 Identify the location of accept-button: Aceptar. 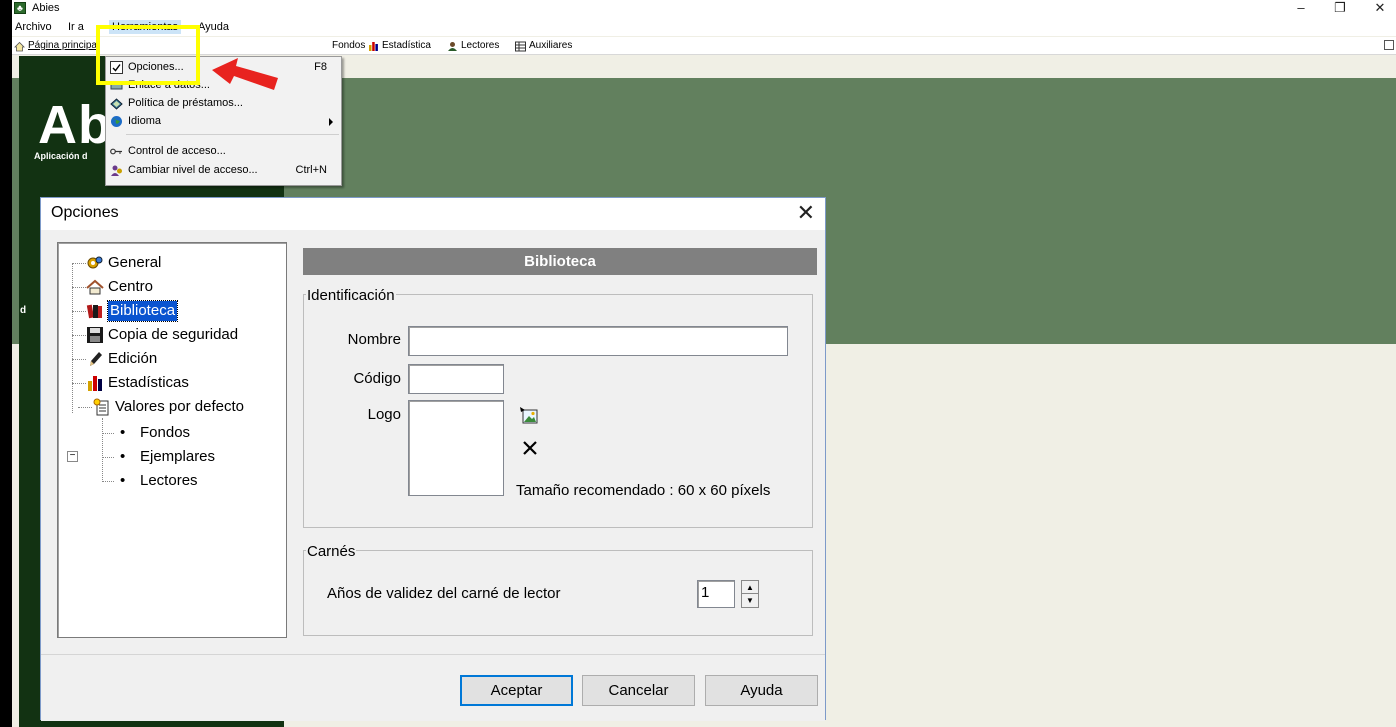
(516, 690).